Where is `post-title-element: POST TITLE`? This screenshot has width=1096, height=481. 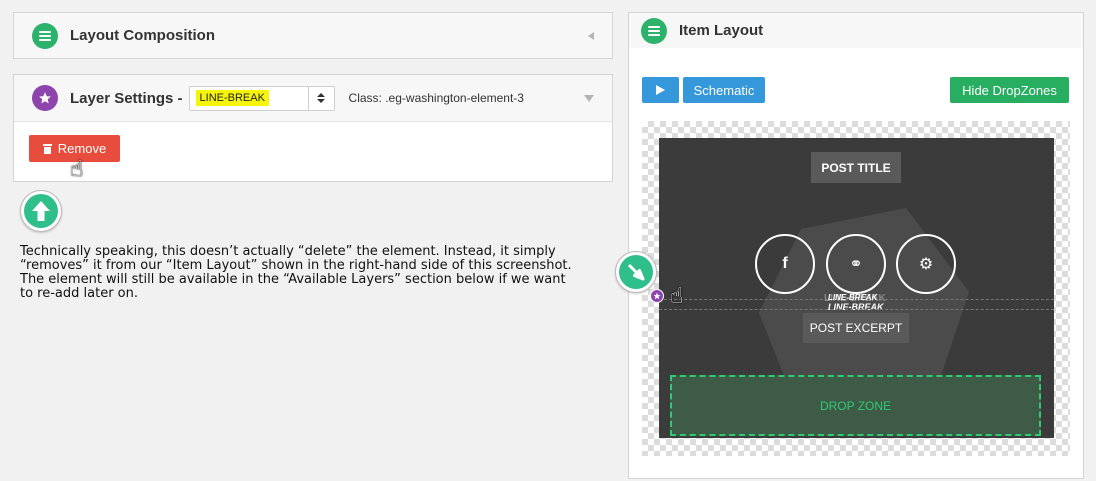
post-title-element: POST TITLE is located at coordinates (856, 167).